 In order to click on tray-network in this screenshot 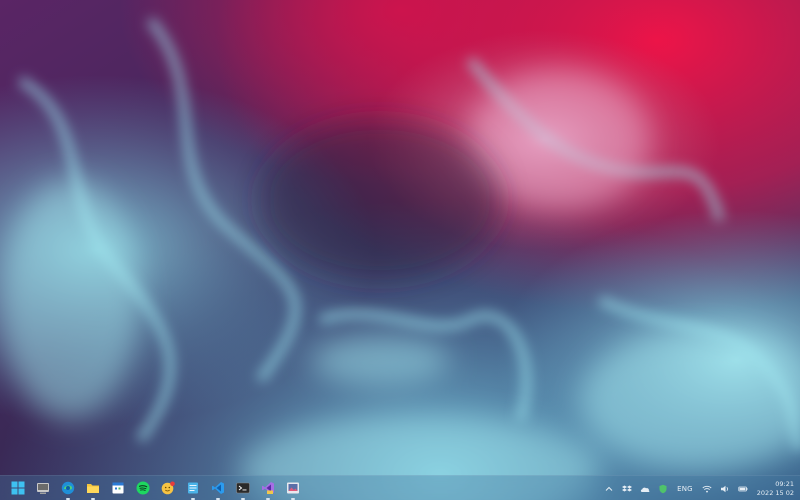, I will do `click(707, 488)`.